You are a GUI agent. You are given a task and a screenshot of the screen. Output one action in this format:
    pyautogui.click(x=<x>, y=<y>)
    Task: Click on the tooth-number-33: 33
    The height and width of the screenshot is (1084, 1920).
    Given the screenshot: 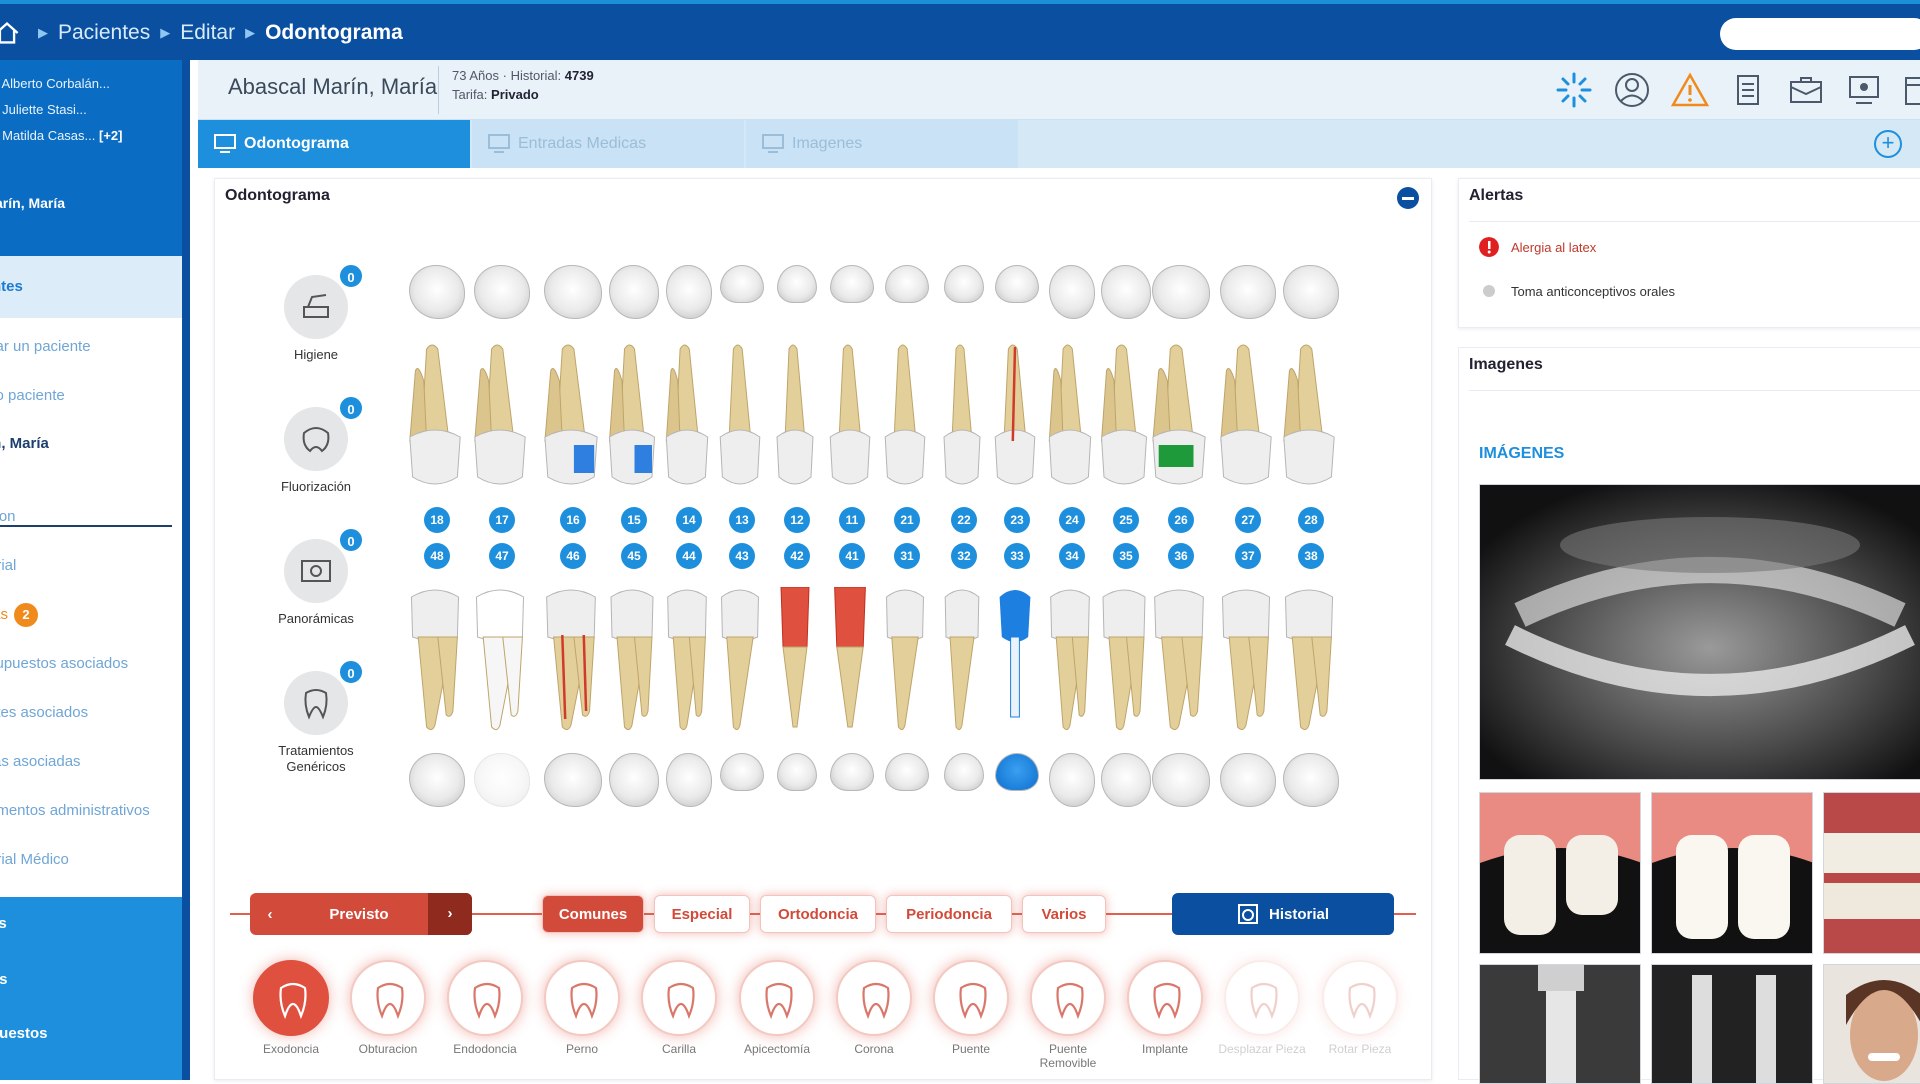 What is the action you would take?
    pyautogui.click(x=1017, y=556)
    